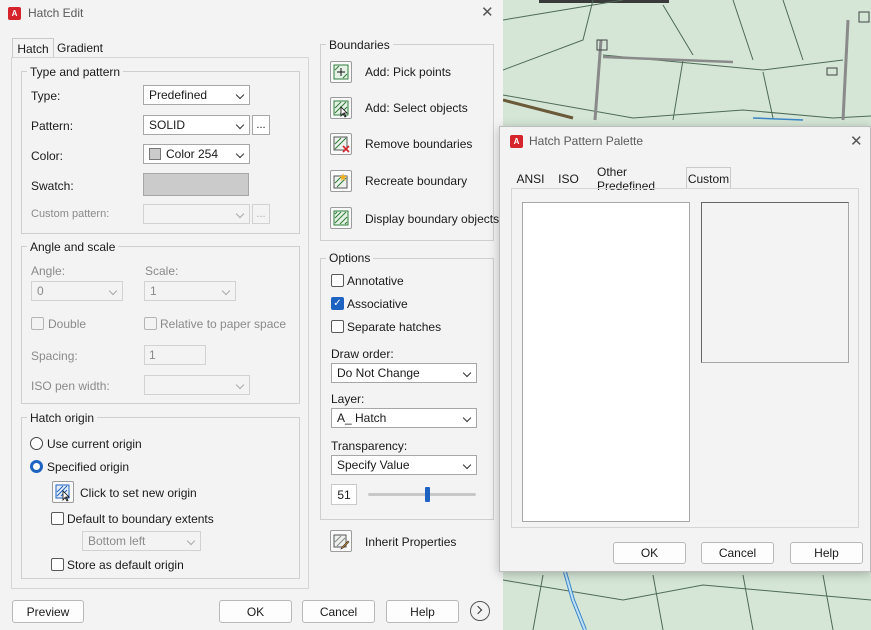  Describe the element at coordinates (394, 327) in the screenshot. I see `separate-hatches-label: Separate hatches` at that location.